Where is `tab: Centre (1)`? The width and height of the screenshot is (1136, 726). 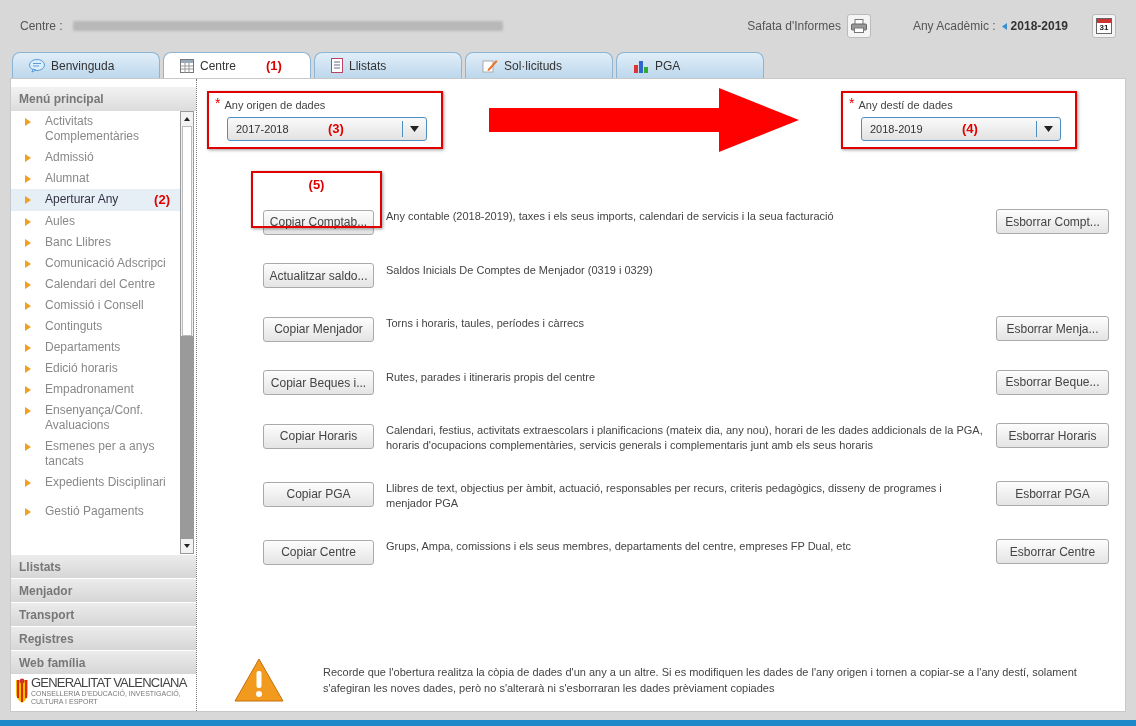
tab: Centre (1) is located at coordinates (237, 65).